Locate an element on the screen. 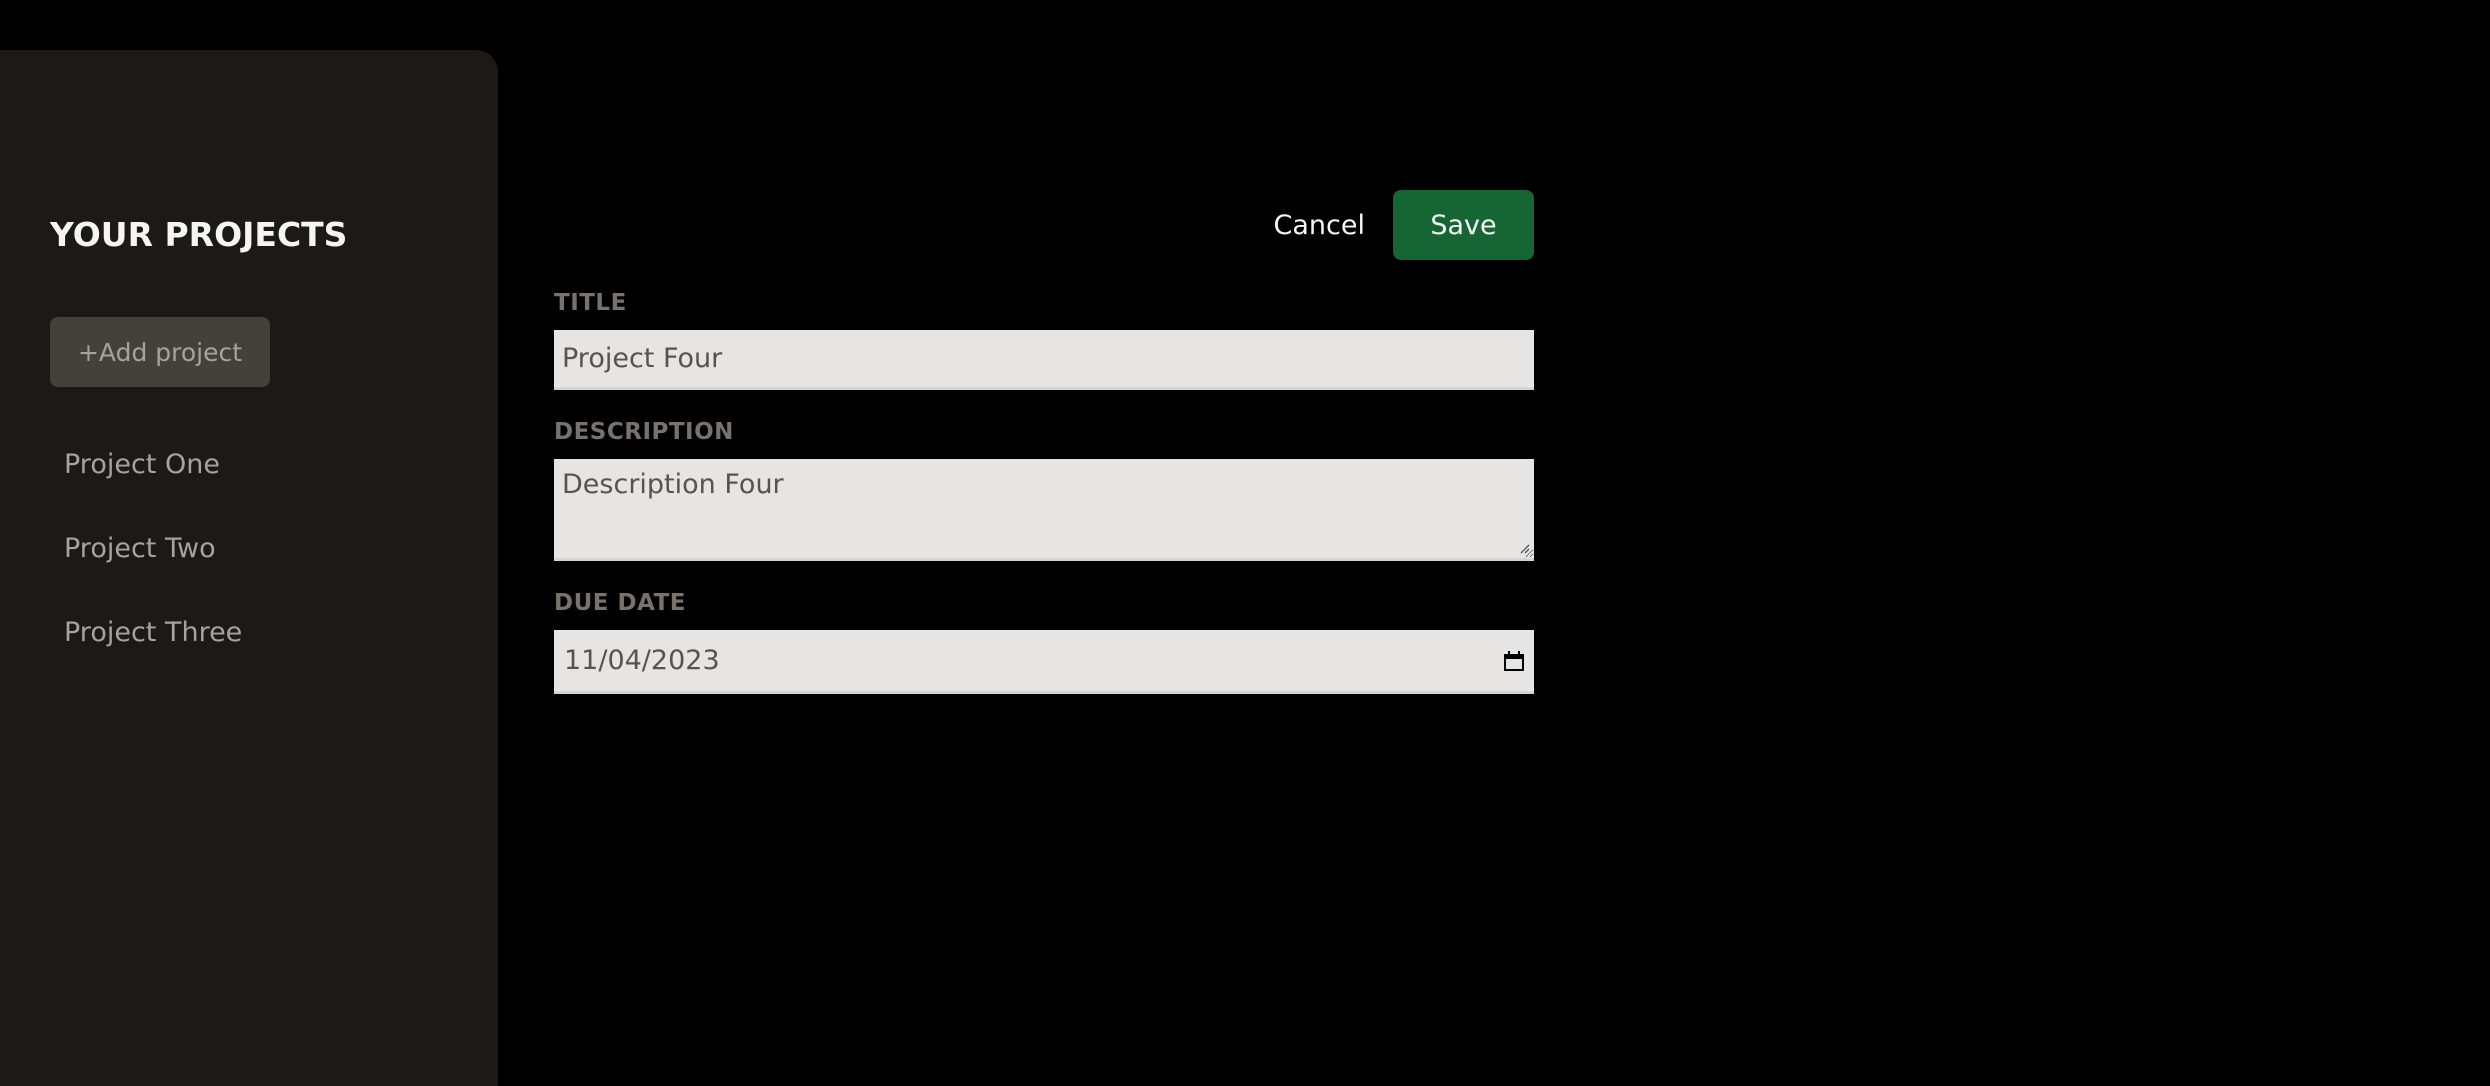  description-label: DESCRIPTION is located at coordinates (644, 432).